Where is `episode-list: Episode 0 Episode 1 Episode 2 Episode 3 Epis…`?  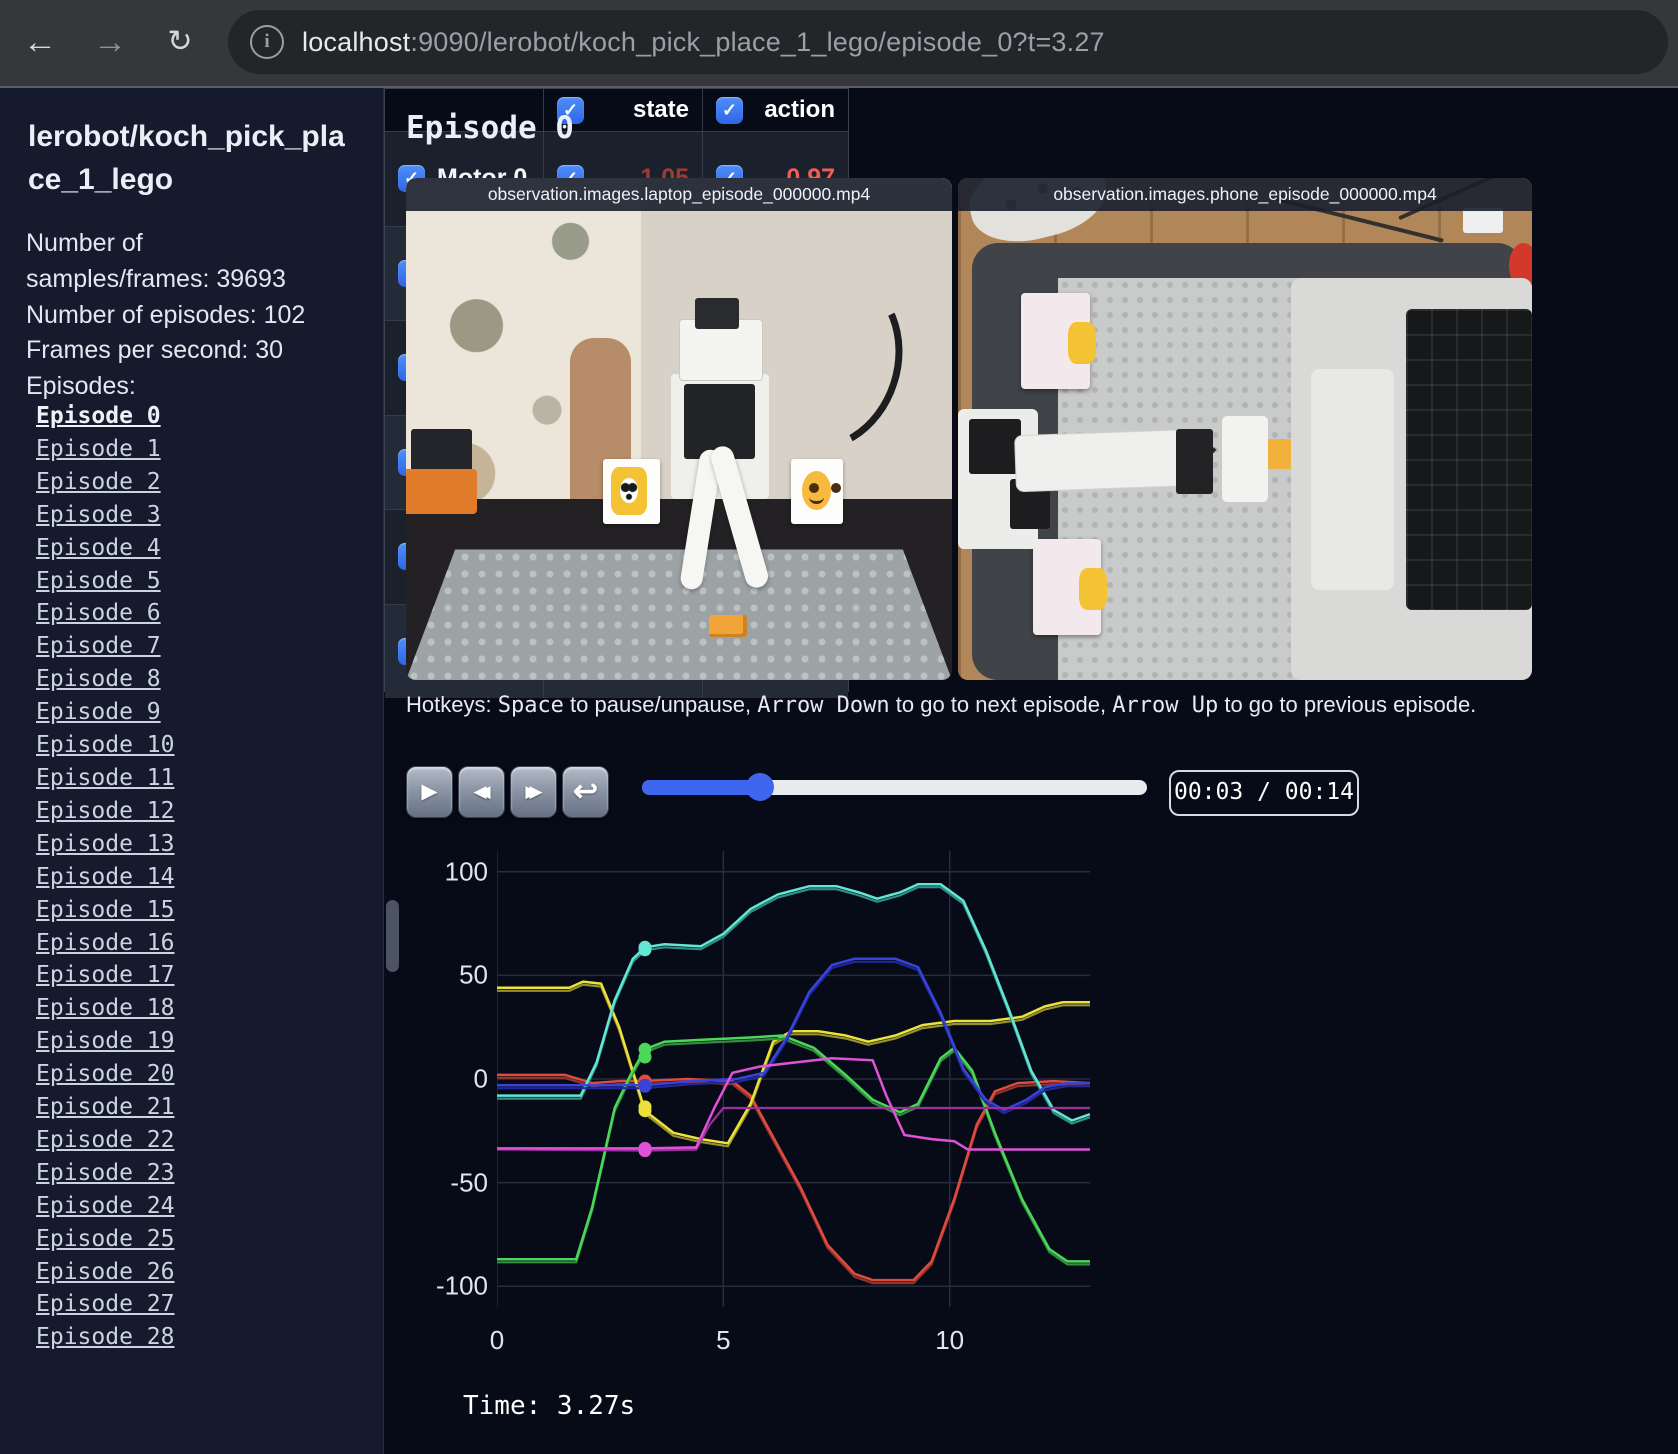
episode-list: Episode 0 Episode 1 Episode 2 Episode 3 Epis… is located at coordinates (201, 877).